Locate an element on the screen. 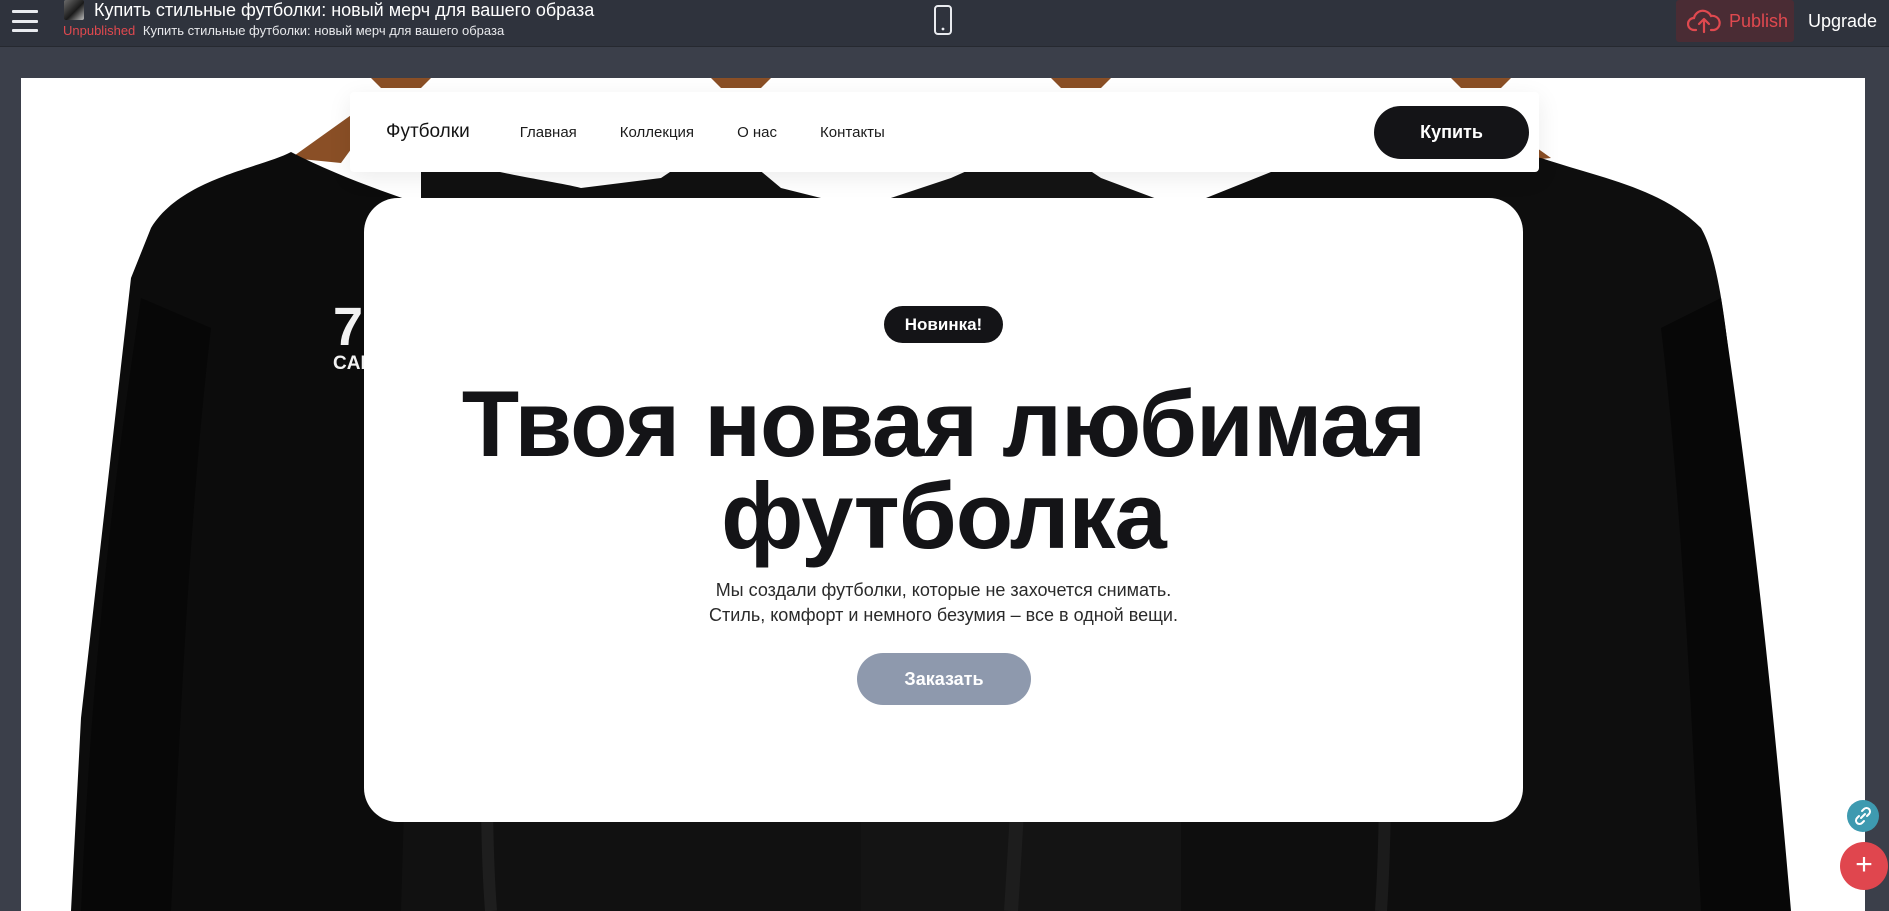  publish-label: Publish is located at coordinates (1759, 20).